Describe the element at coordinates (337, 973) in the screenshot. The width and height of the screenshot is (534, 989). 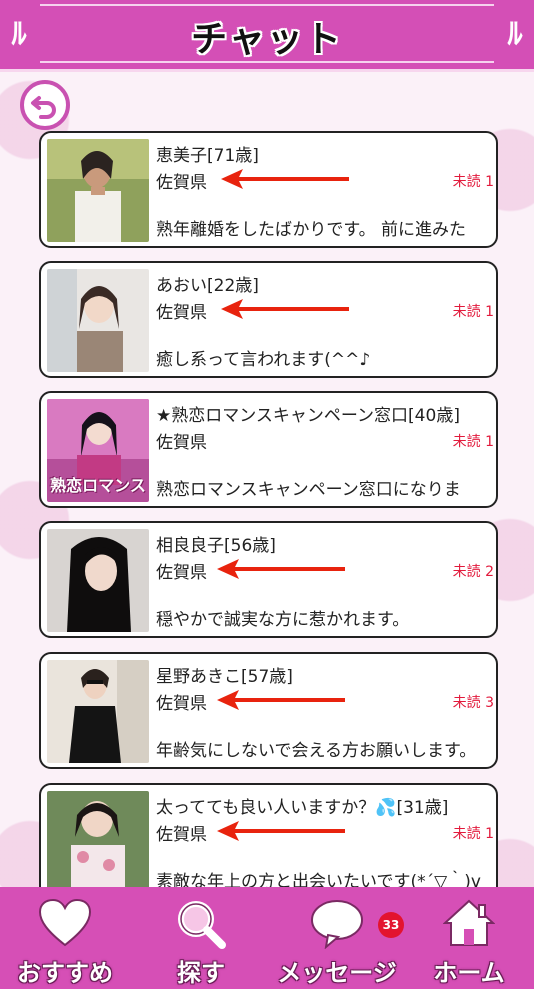
I see `nav-messages-label: メッセージ` at that location.